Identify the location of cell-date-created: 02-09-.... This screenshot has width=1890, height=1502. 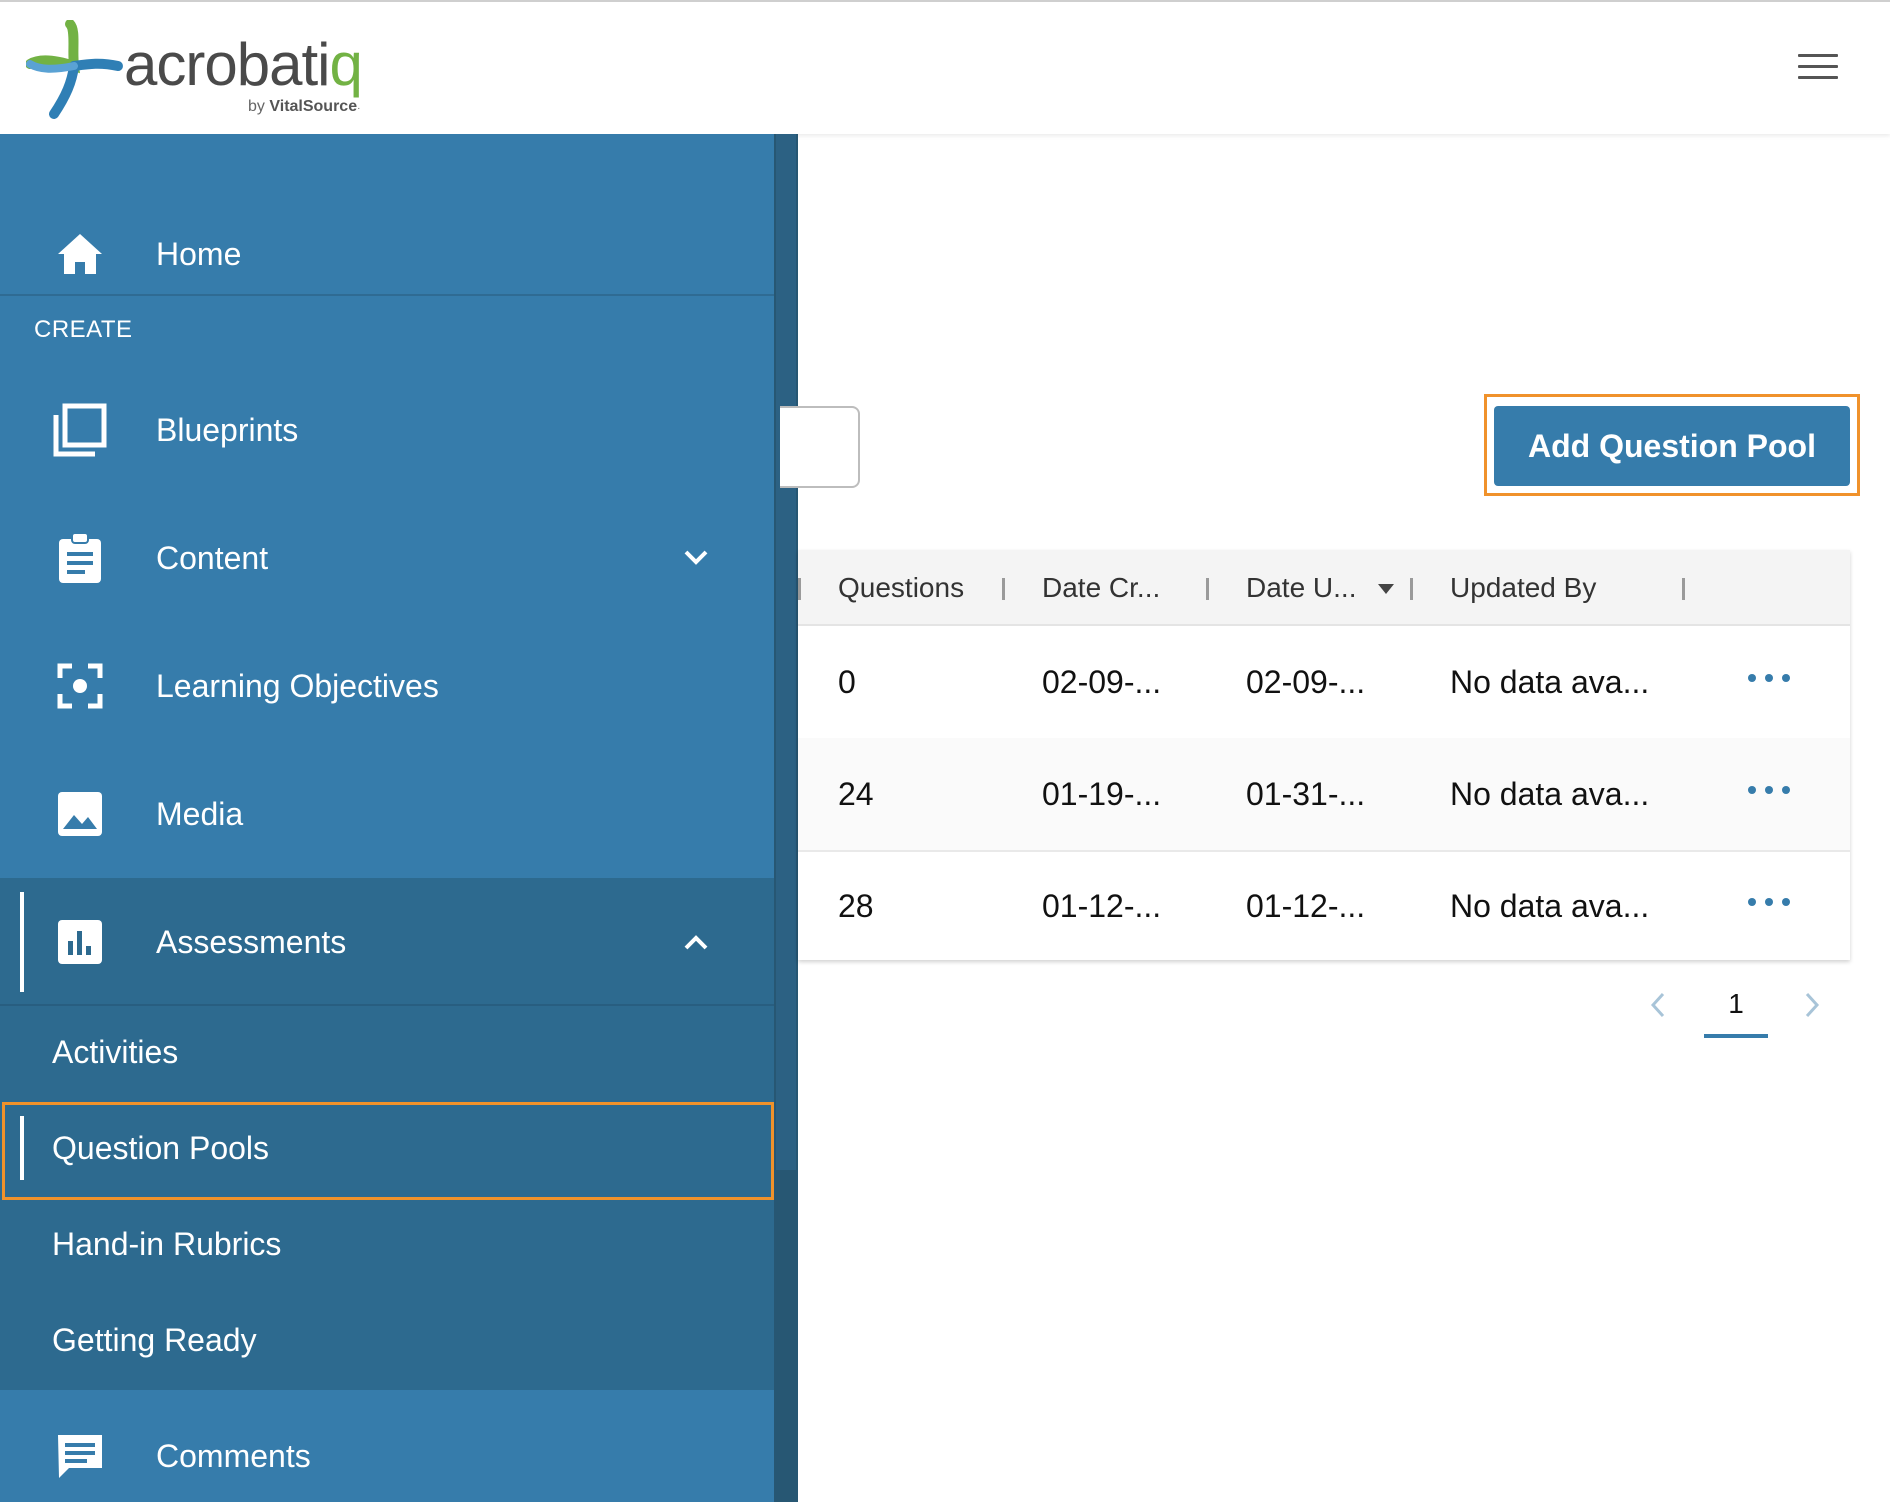
(1102, 682).